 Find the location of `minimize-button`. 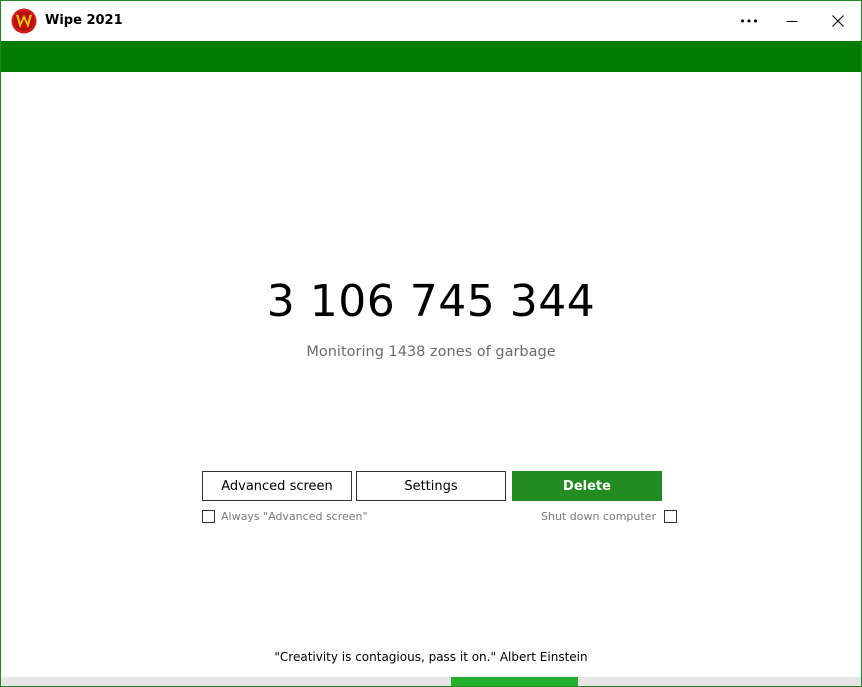

minimize-button is located at coordinates (792, 21).